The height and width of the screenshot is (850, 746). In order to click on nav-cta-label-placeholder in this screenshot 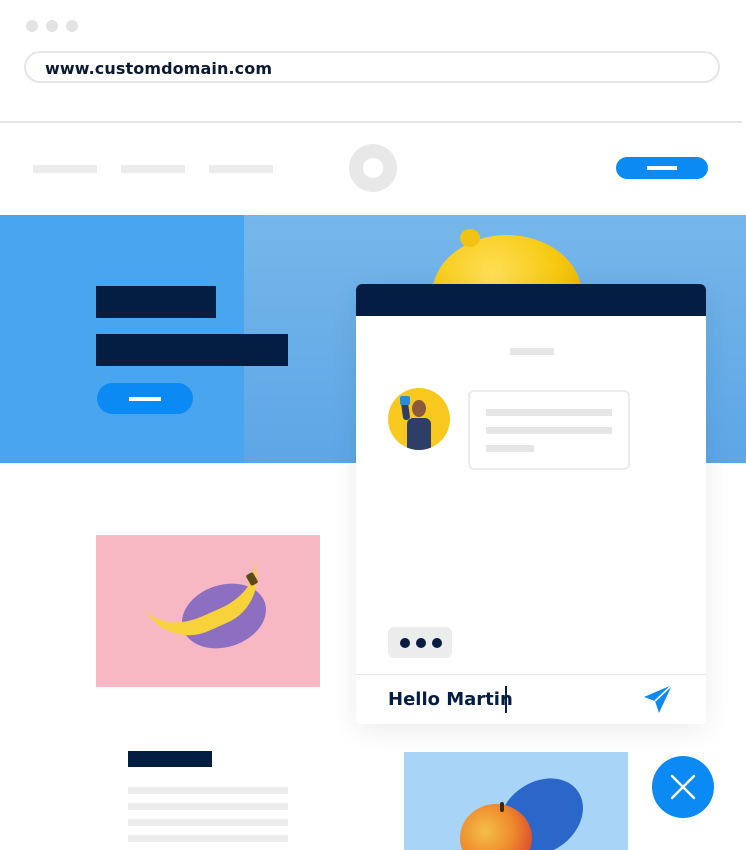, I will do `click(662, 168)`.